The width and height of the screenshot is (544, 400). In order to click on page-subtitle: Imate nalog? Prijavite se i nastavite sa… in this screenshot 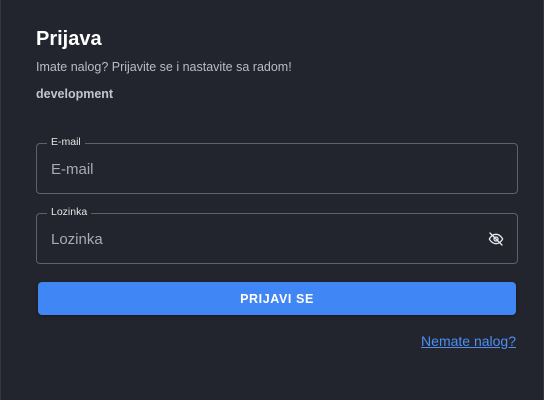, I will do `click(164, 67)`.